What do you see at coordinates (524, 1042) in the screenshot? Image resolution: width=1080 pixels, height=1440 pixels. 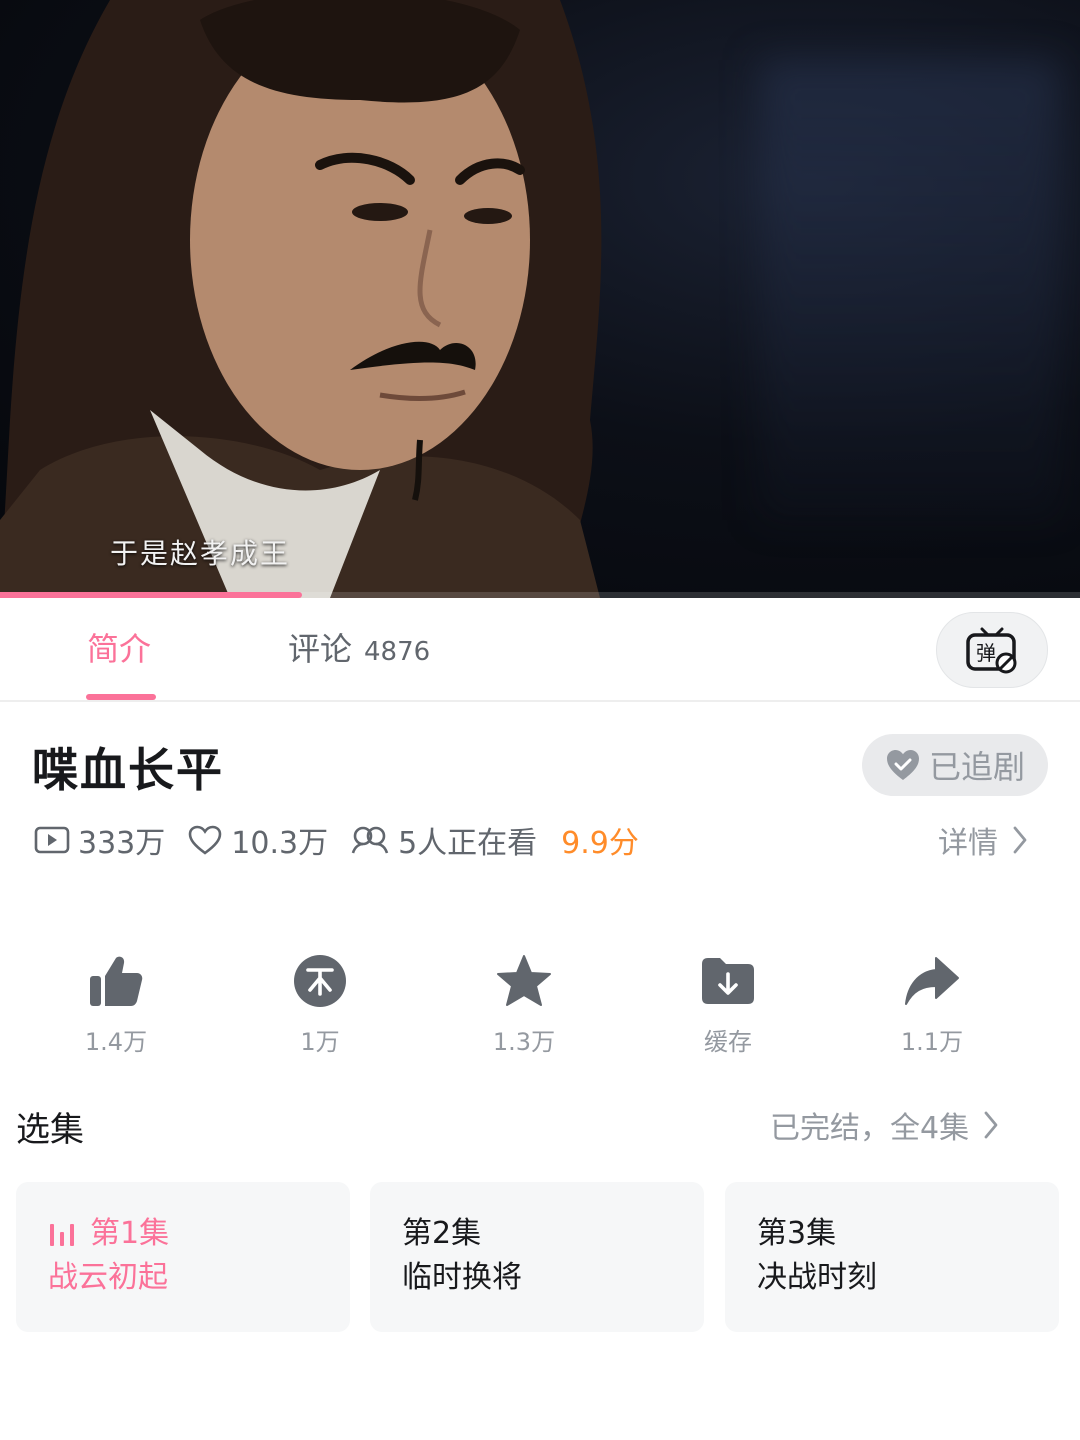 I see `favorite-count: 1.3万` at bounding box center [524, 1042].